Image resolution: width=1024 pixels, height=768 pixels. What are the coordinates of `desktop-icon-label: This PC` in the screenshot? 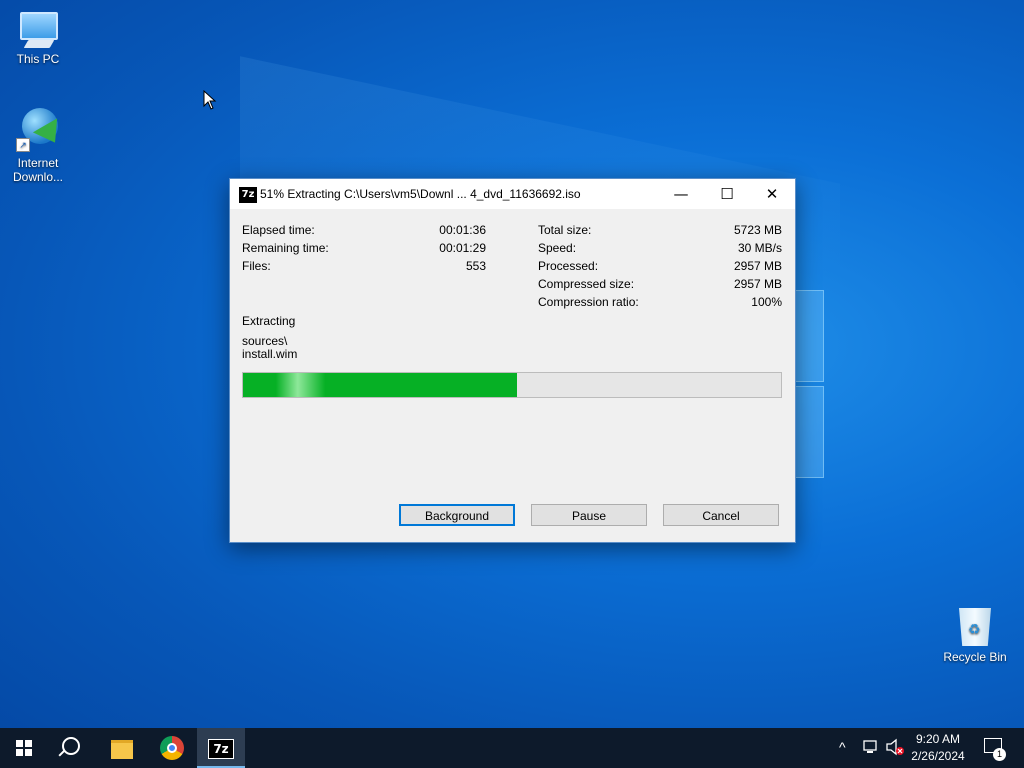 It's located at (38, 59).